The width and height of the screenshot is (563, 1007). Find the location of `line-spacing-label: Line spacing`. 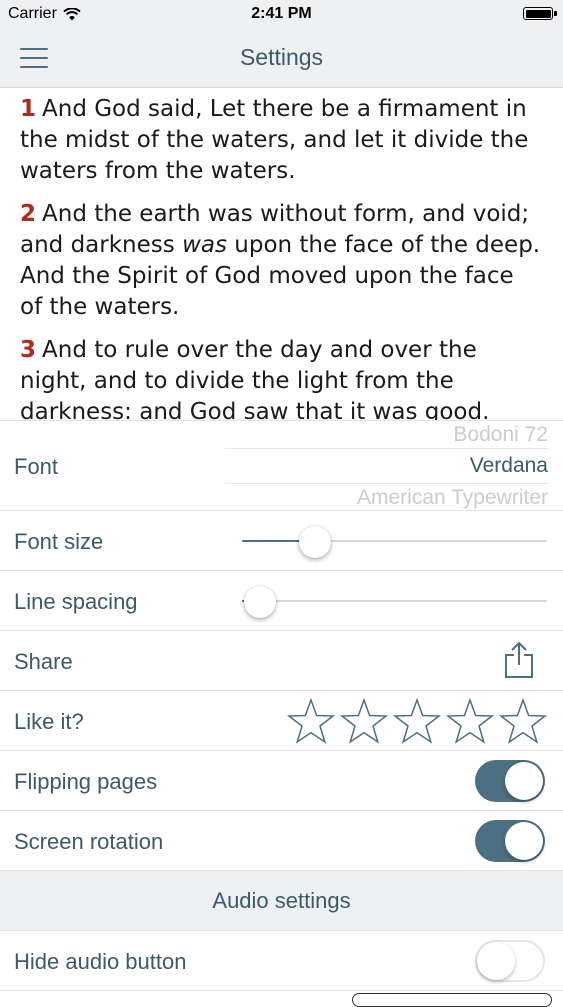

line-spacing-label: Line spacing is located at coordinates (76, 601).